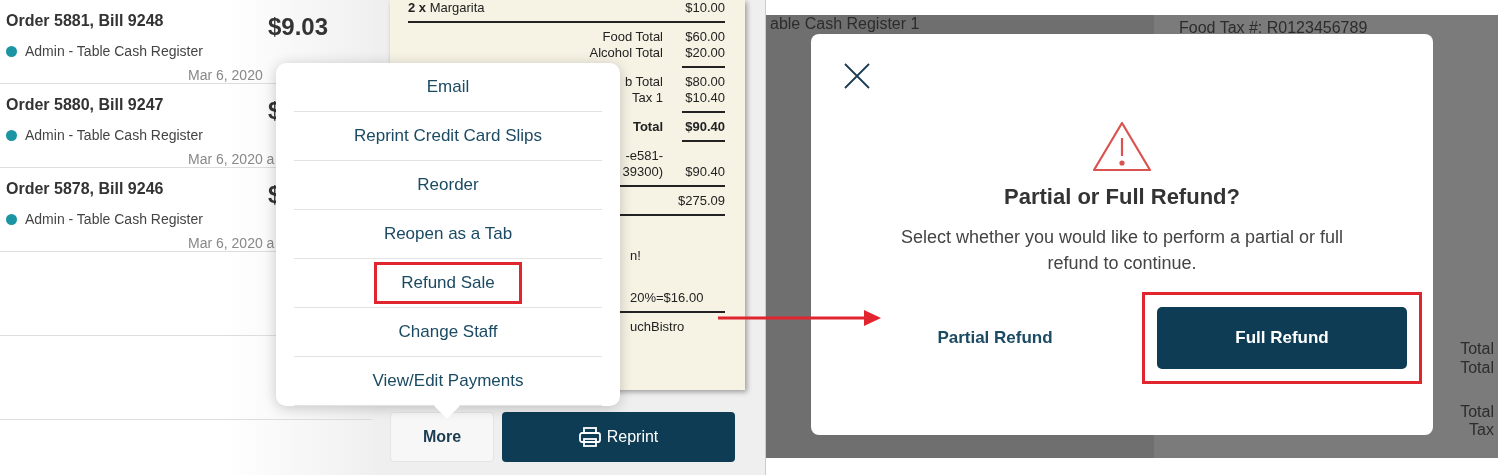 This screenshot has height=475, width=1498. Describe the element at coordinates (85, 189) in the screenshot. I see `order-title: Order 5878, Bill 9246` at that location.